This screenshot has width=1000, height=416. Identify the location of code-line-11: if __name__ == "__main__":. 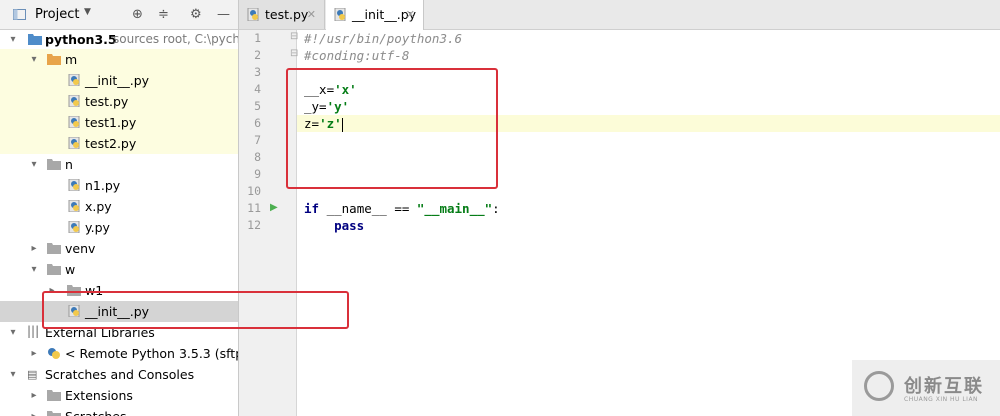
(402, 208).